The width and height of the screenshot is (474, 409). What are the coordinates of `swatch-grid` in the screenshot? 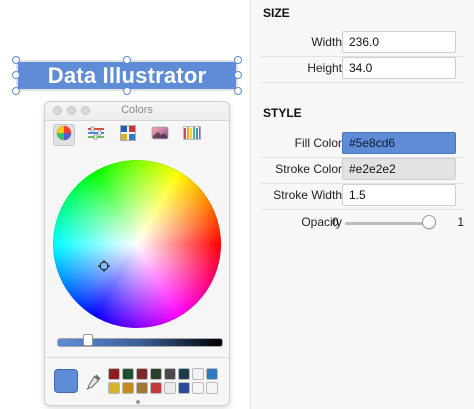 It's located at (164, 383).